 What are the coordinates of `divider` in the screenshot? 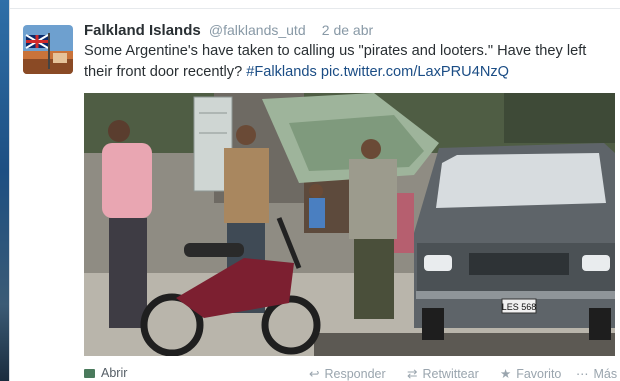 It's located at (315, 8).